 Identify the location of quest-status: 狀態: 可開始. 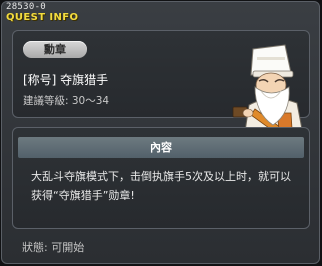
(53, 247).